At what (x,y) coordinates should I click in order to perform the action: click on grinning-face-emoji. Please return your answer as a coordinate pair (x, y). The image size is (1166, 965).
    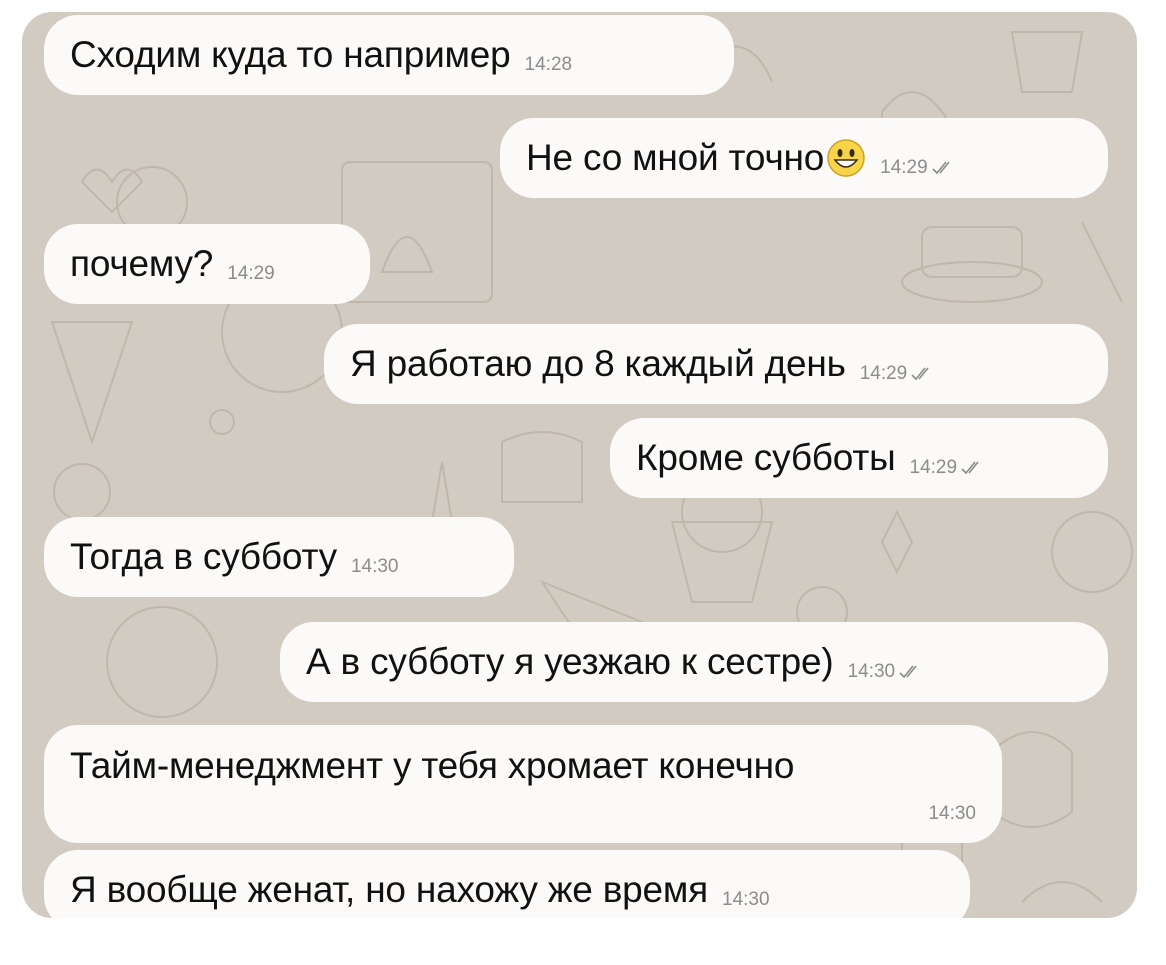
    Looking at the image, I should click on (846, 158).